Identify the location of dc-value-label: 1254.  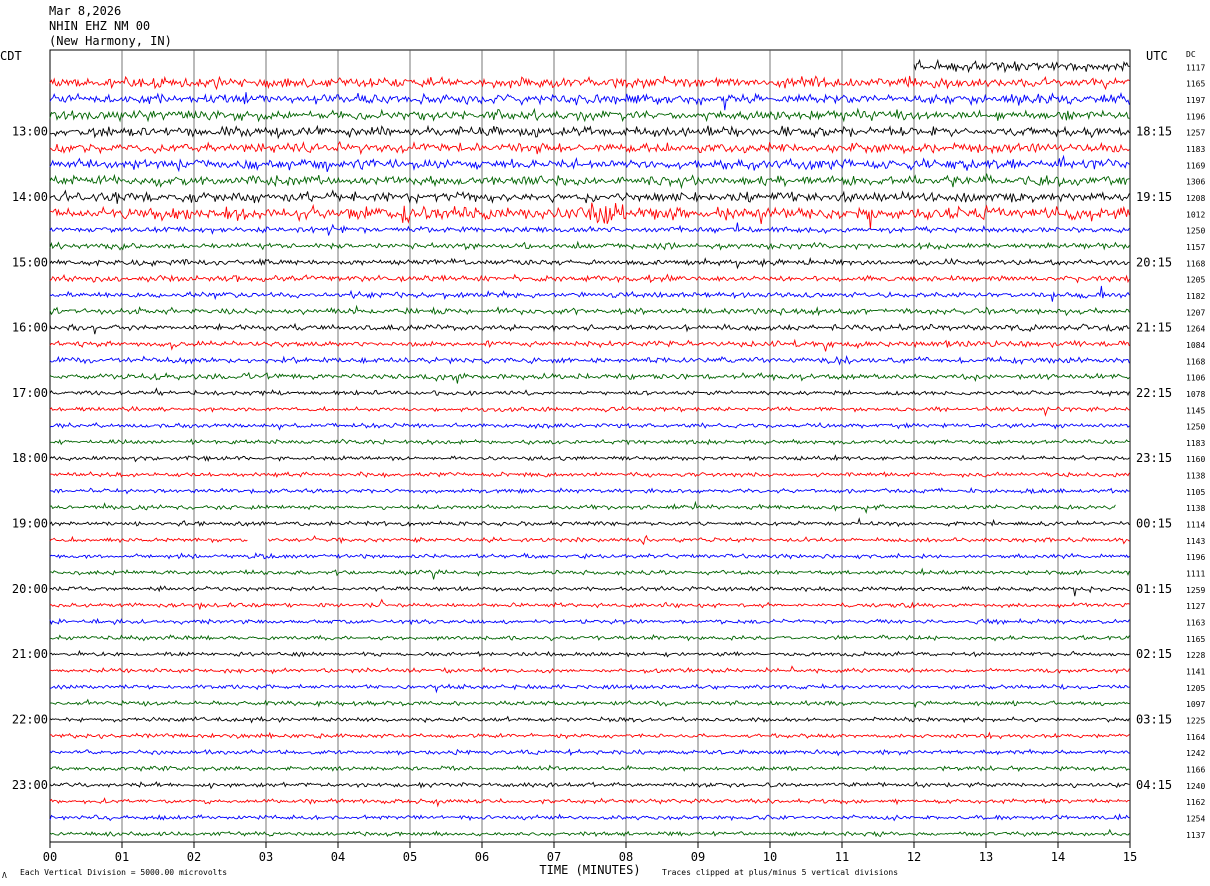
(1195, 819).